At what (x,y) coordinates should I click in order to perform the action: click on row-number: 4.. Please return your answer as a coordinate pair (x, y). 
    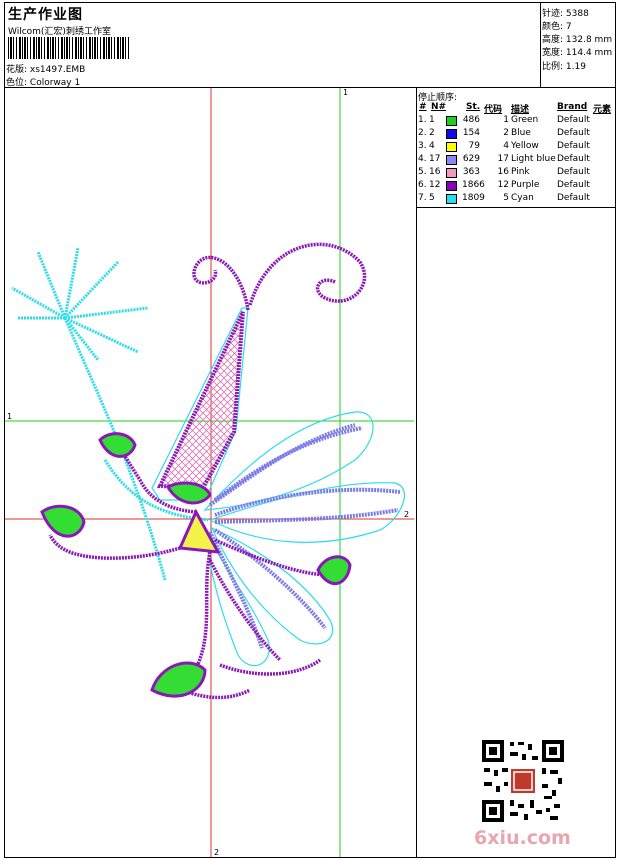
    Looking at the image, I should click on (422, 159).